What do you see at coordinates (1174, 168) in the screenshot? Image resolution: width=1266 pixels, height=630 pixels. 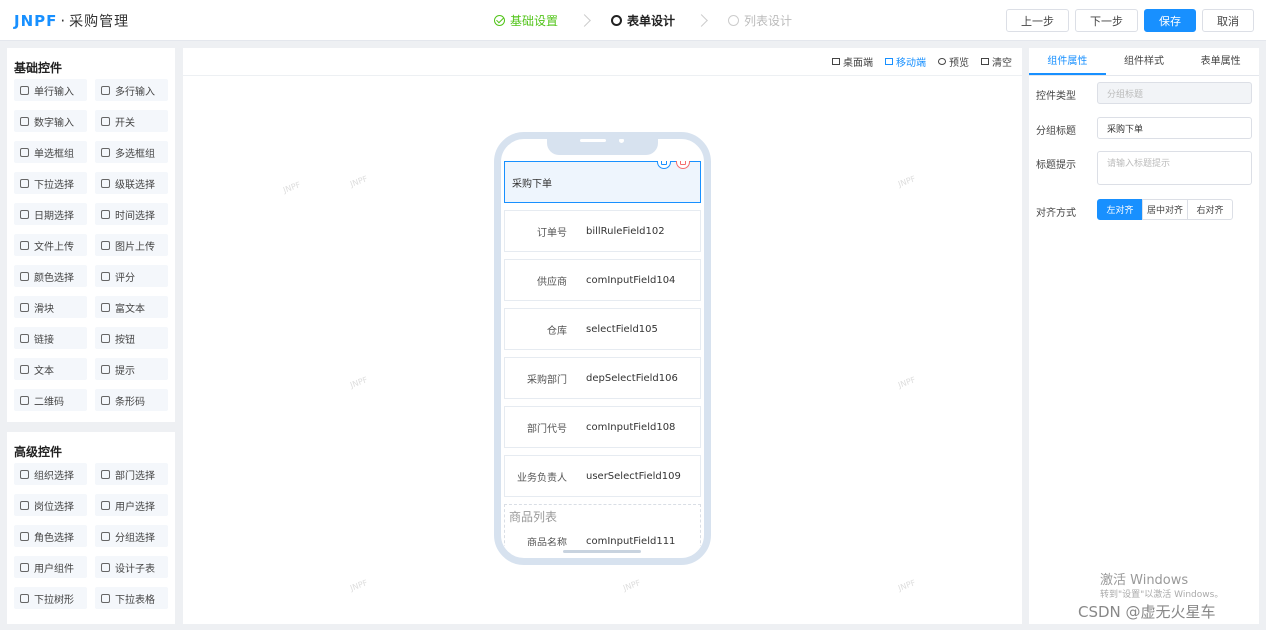 I see `title-hint-textarea: 请输入标题提示` at bounding box center [1174, 168].